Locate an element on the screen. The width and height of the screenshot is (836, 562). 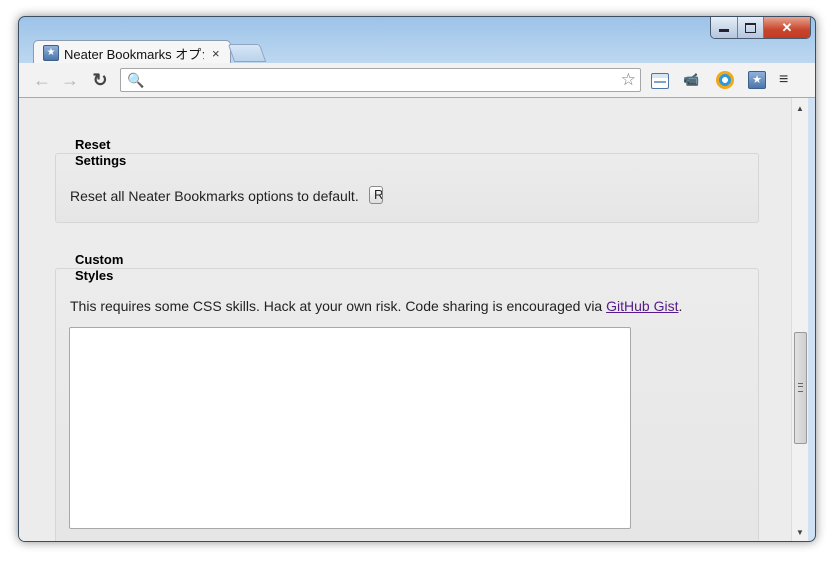
minimize-button is located at coordinates (724, 27).